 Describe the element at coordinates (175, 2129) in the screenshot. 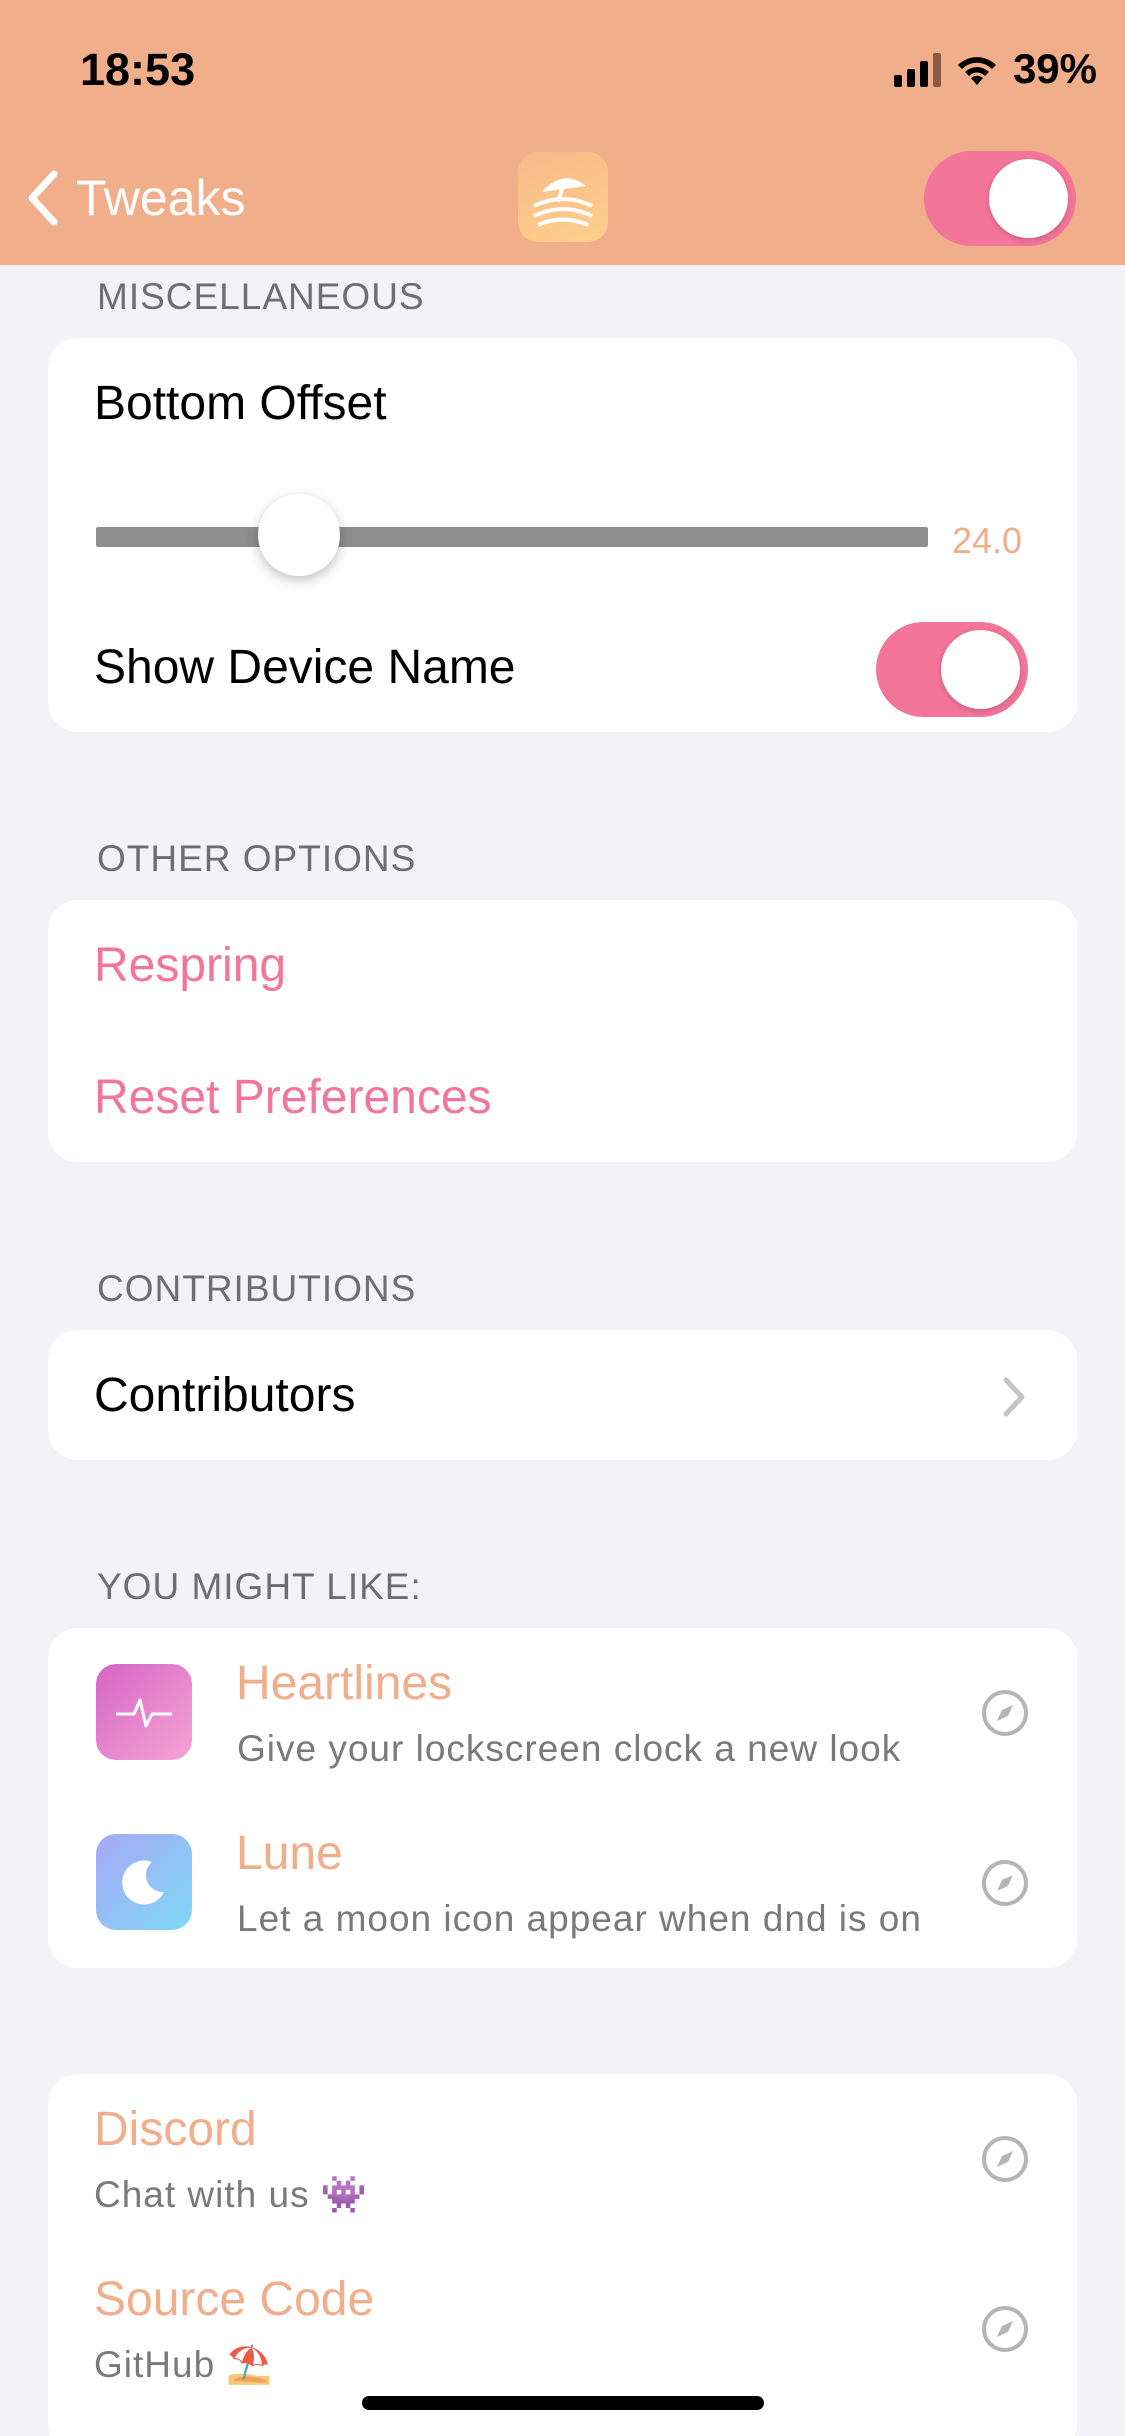

I see `discord-title: Discord` at that location.